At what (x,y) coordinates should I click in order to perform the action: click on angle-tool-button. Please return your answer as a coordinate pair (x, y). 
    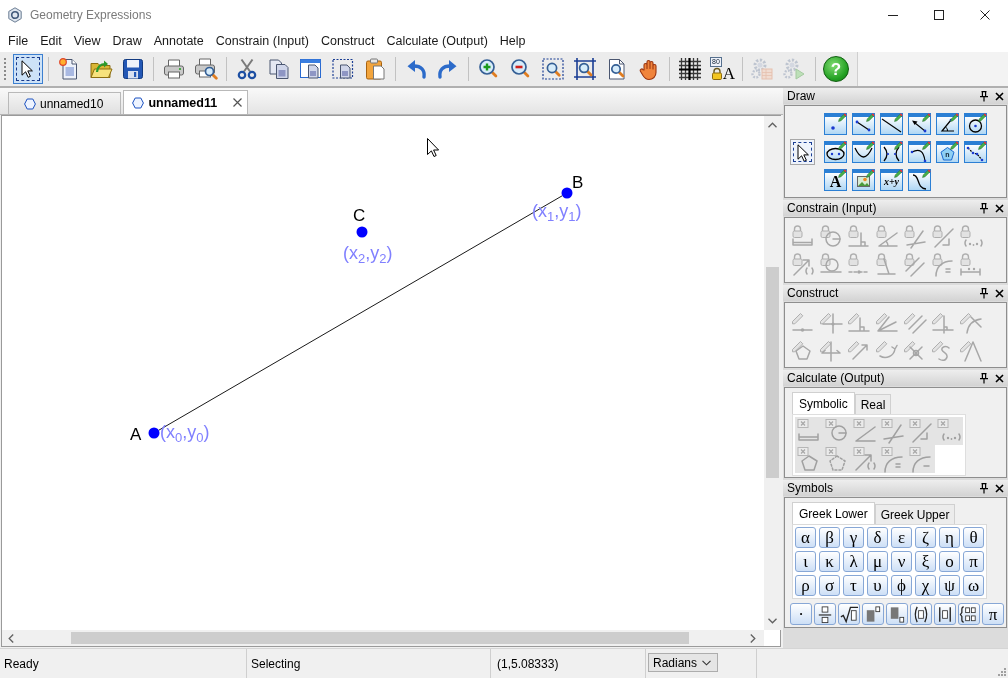
    Looking at the image, I should click on (947, 124).